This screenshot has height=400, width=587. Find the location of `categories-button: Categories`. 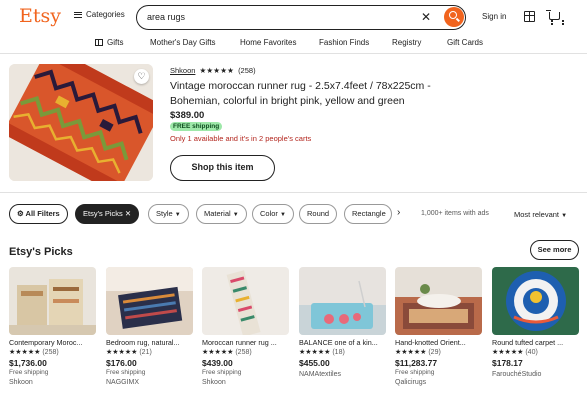

categories-button: Categories is located at coordinates (99, 14).